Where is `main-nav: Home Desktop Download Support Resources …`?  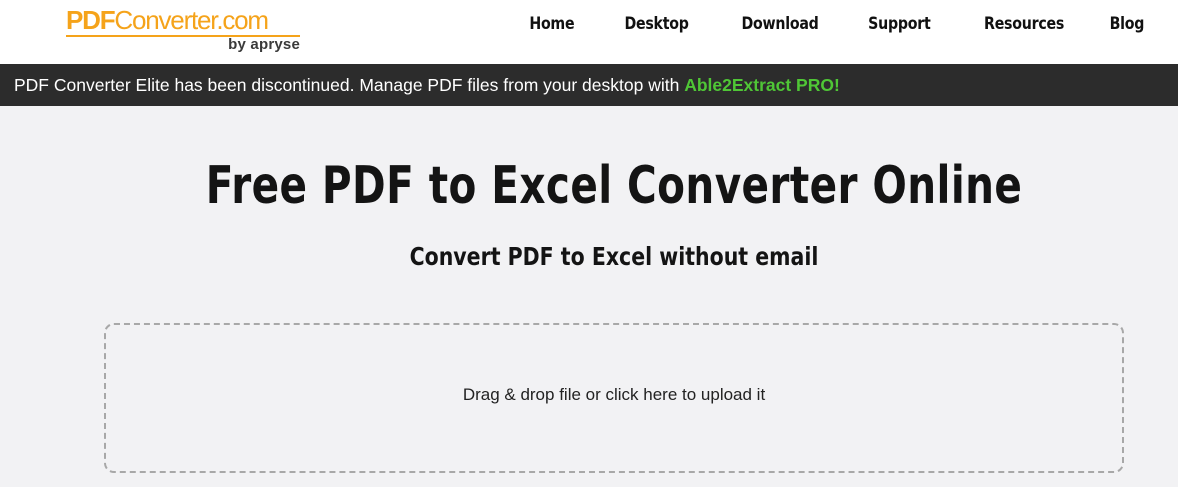
main-nav: Home Desktop Download Support Resources … is located at coordinates (813, 23).